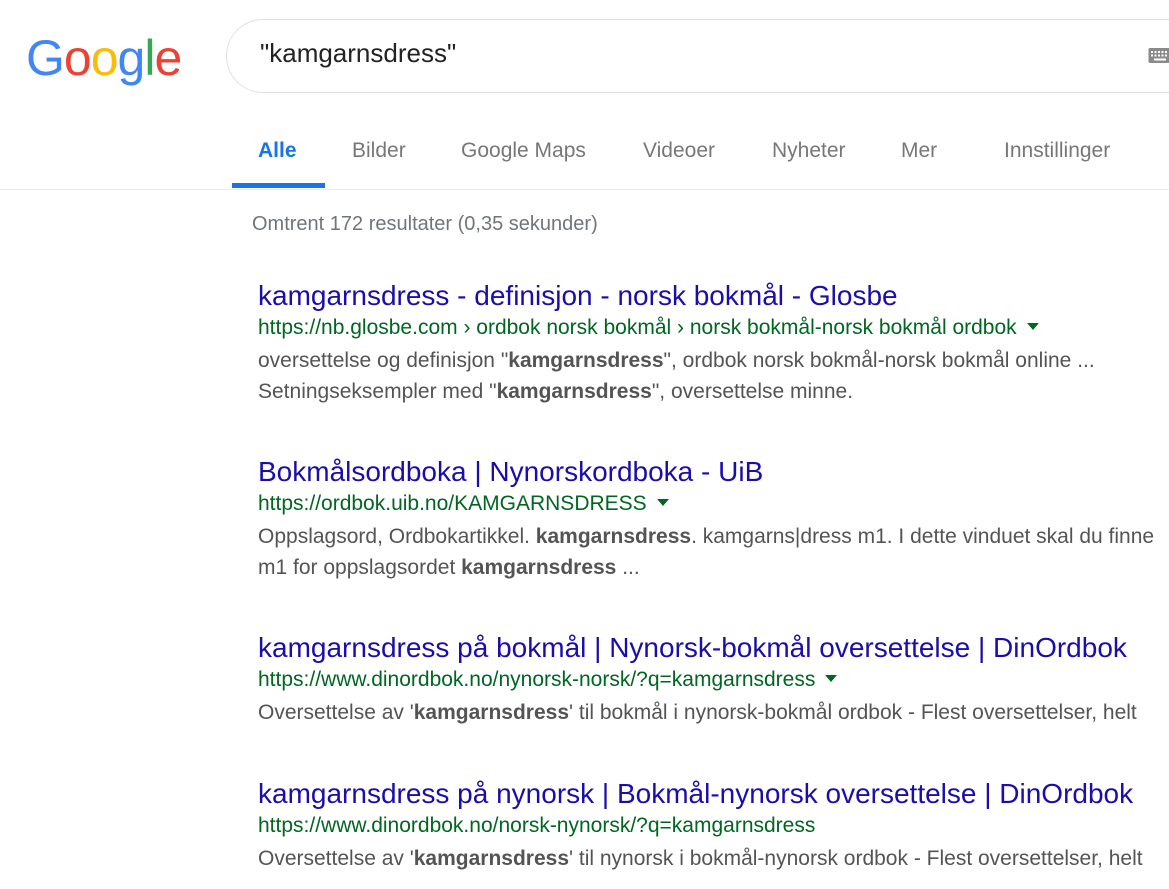 Image resolution: width=1169 pixels, height=889 pixels. I want to click on logo-letter: g, so click(131, 58).